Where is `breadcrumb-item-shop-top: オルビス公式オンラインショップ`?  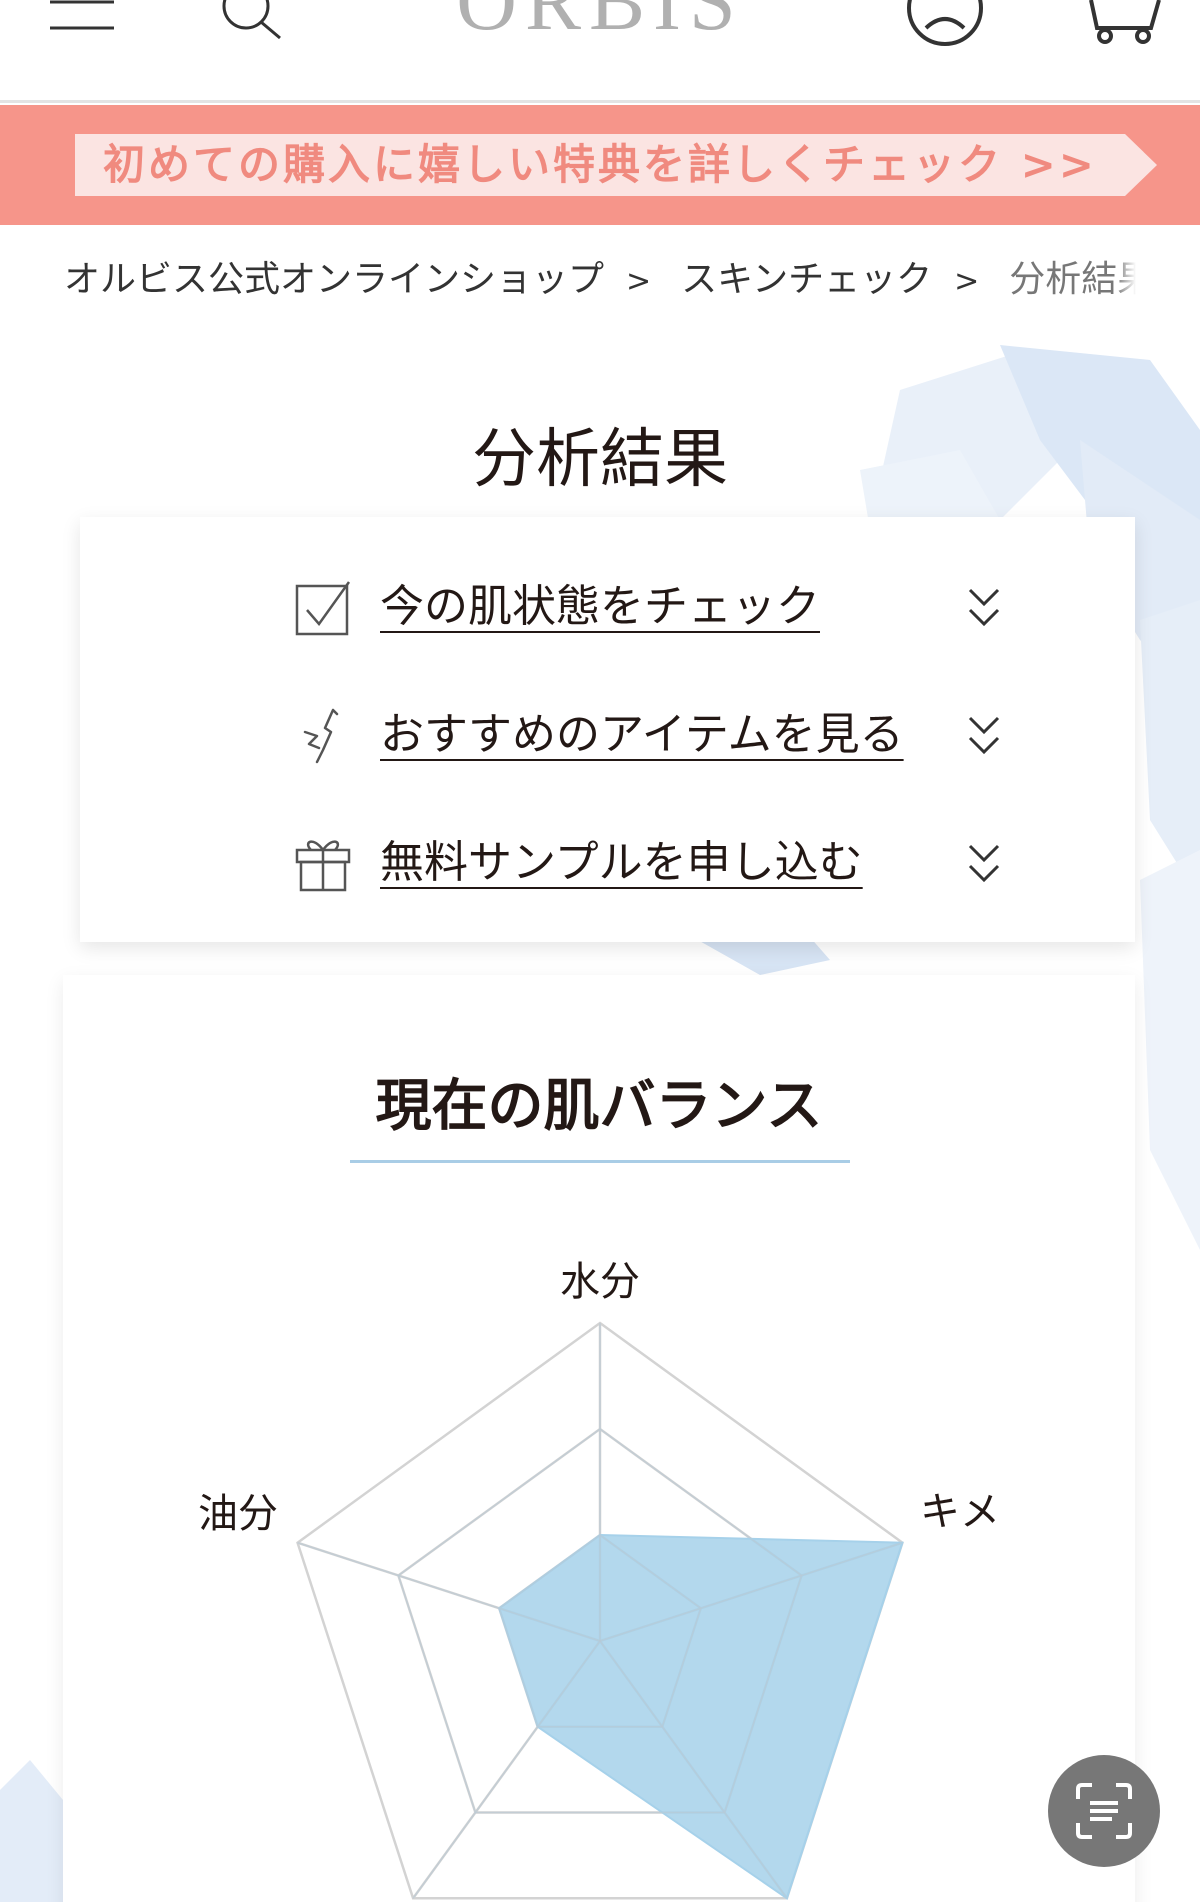 breadcrumb-item-shop-top: オルビス公式オンラインショップ is located at coordinates (334, 280).